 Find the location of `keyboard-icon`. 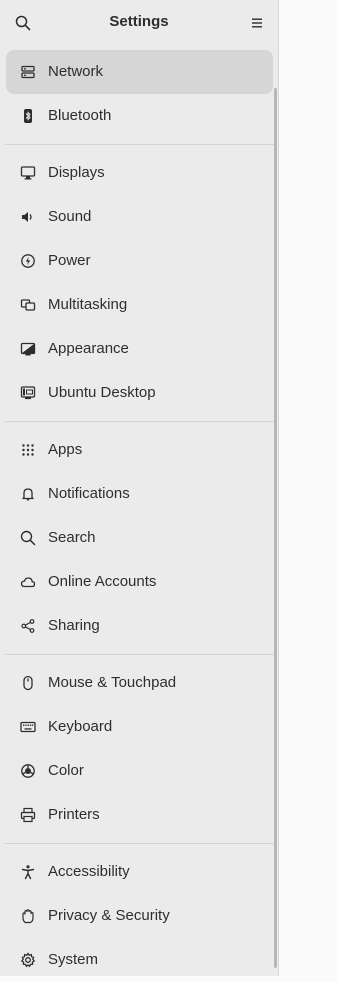

keyboard-icon is located at coordinates (28, 727).